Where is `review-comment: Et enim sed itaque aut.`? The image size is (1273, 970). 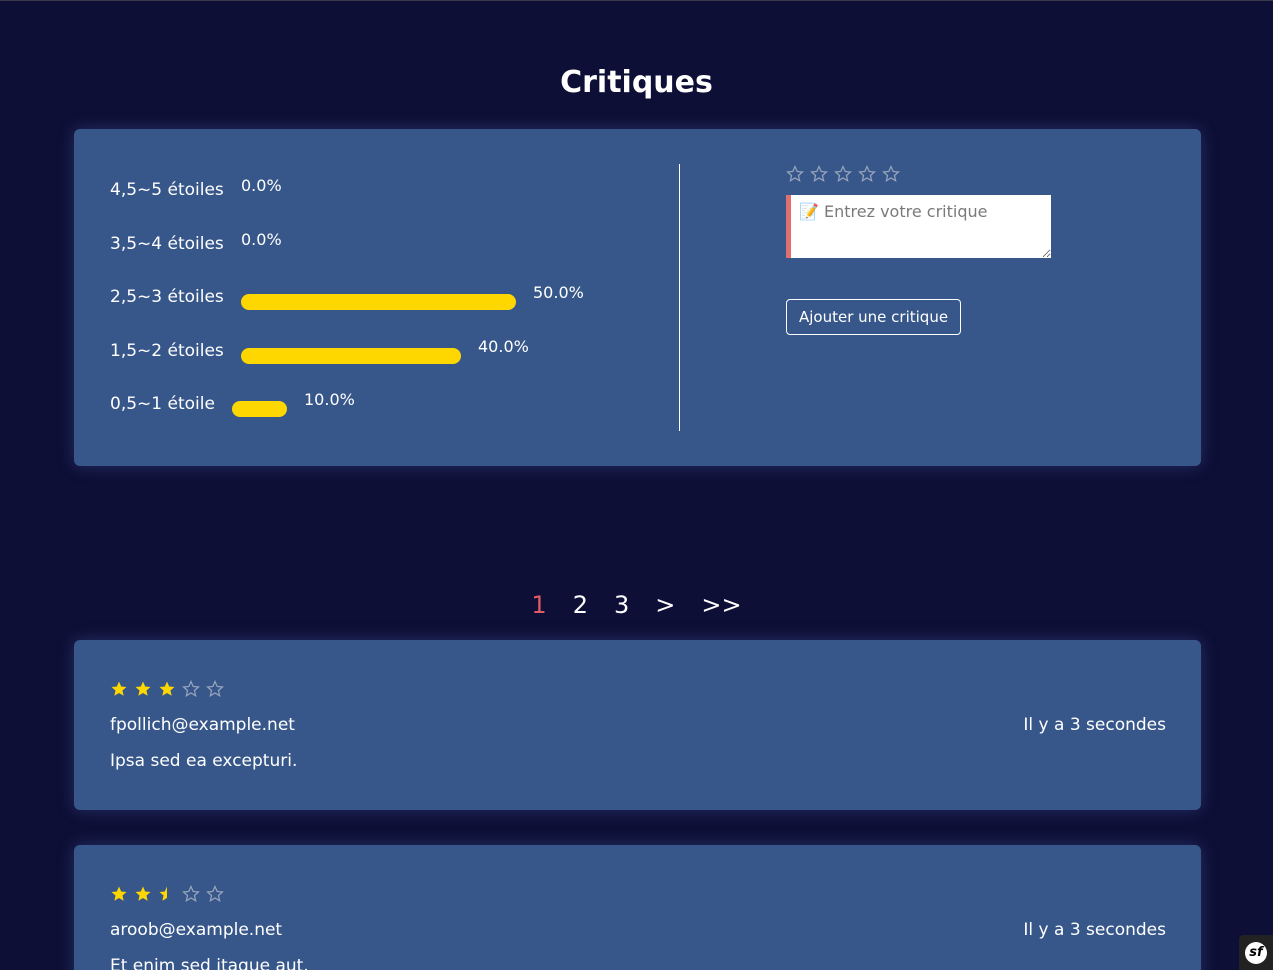 review-comment: Et enim sed itaque aut. is located at coordinates (209, 963).